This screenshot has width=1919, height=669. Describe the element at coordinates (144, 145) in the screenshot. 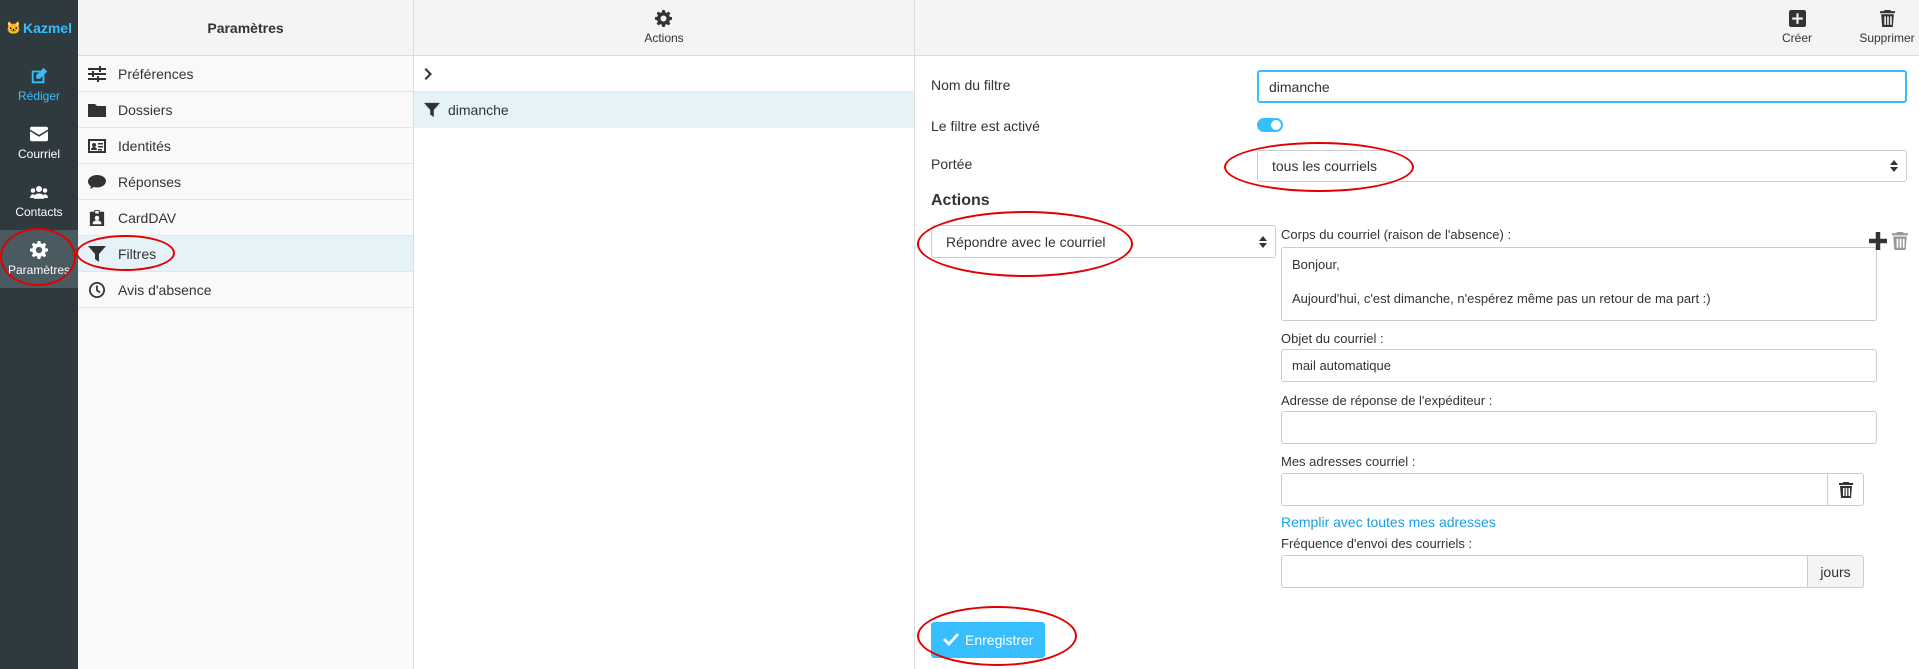

I see `settings-item-label: Identités` at that location.